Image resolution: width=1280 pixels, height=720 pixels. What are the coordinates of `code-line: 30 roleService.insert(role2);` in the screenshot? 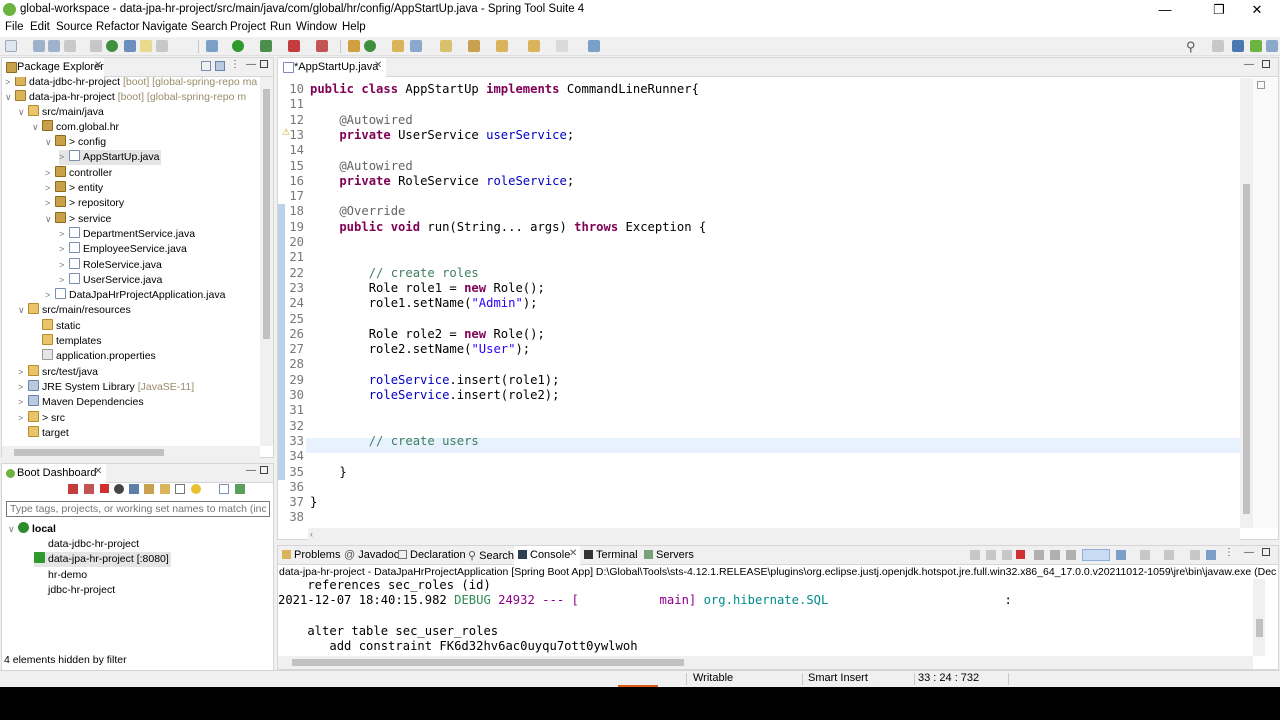 It's located at (759, 395).